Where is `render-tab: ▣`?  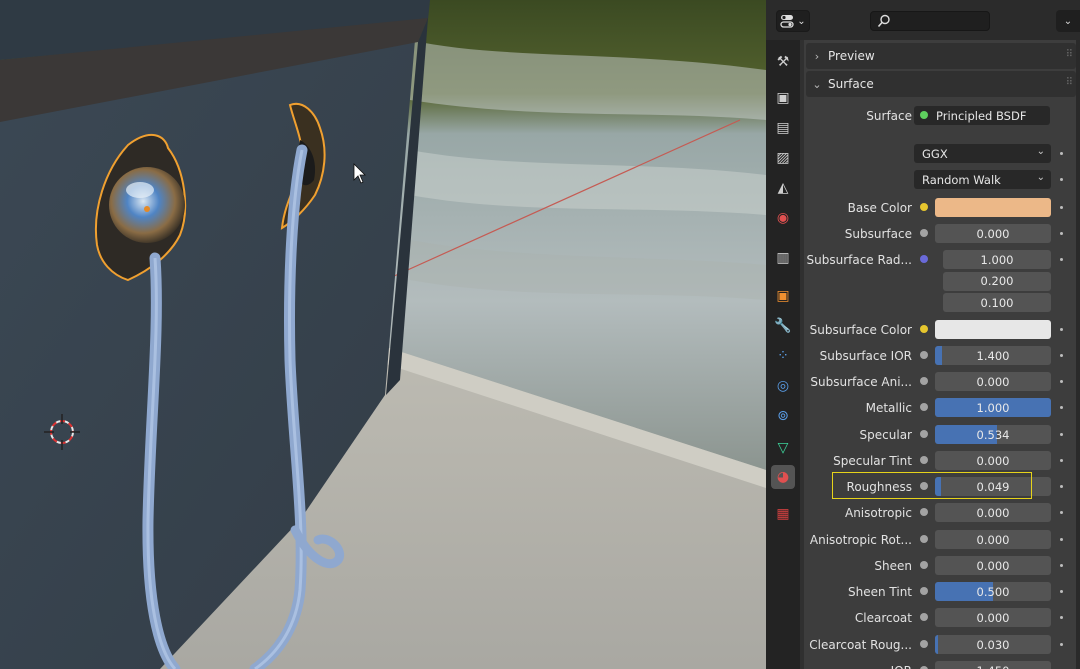
render-tab: ▣ is located at coordinates (783, 98).